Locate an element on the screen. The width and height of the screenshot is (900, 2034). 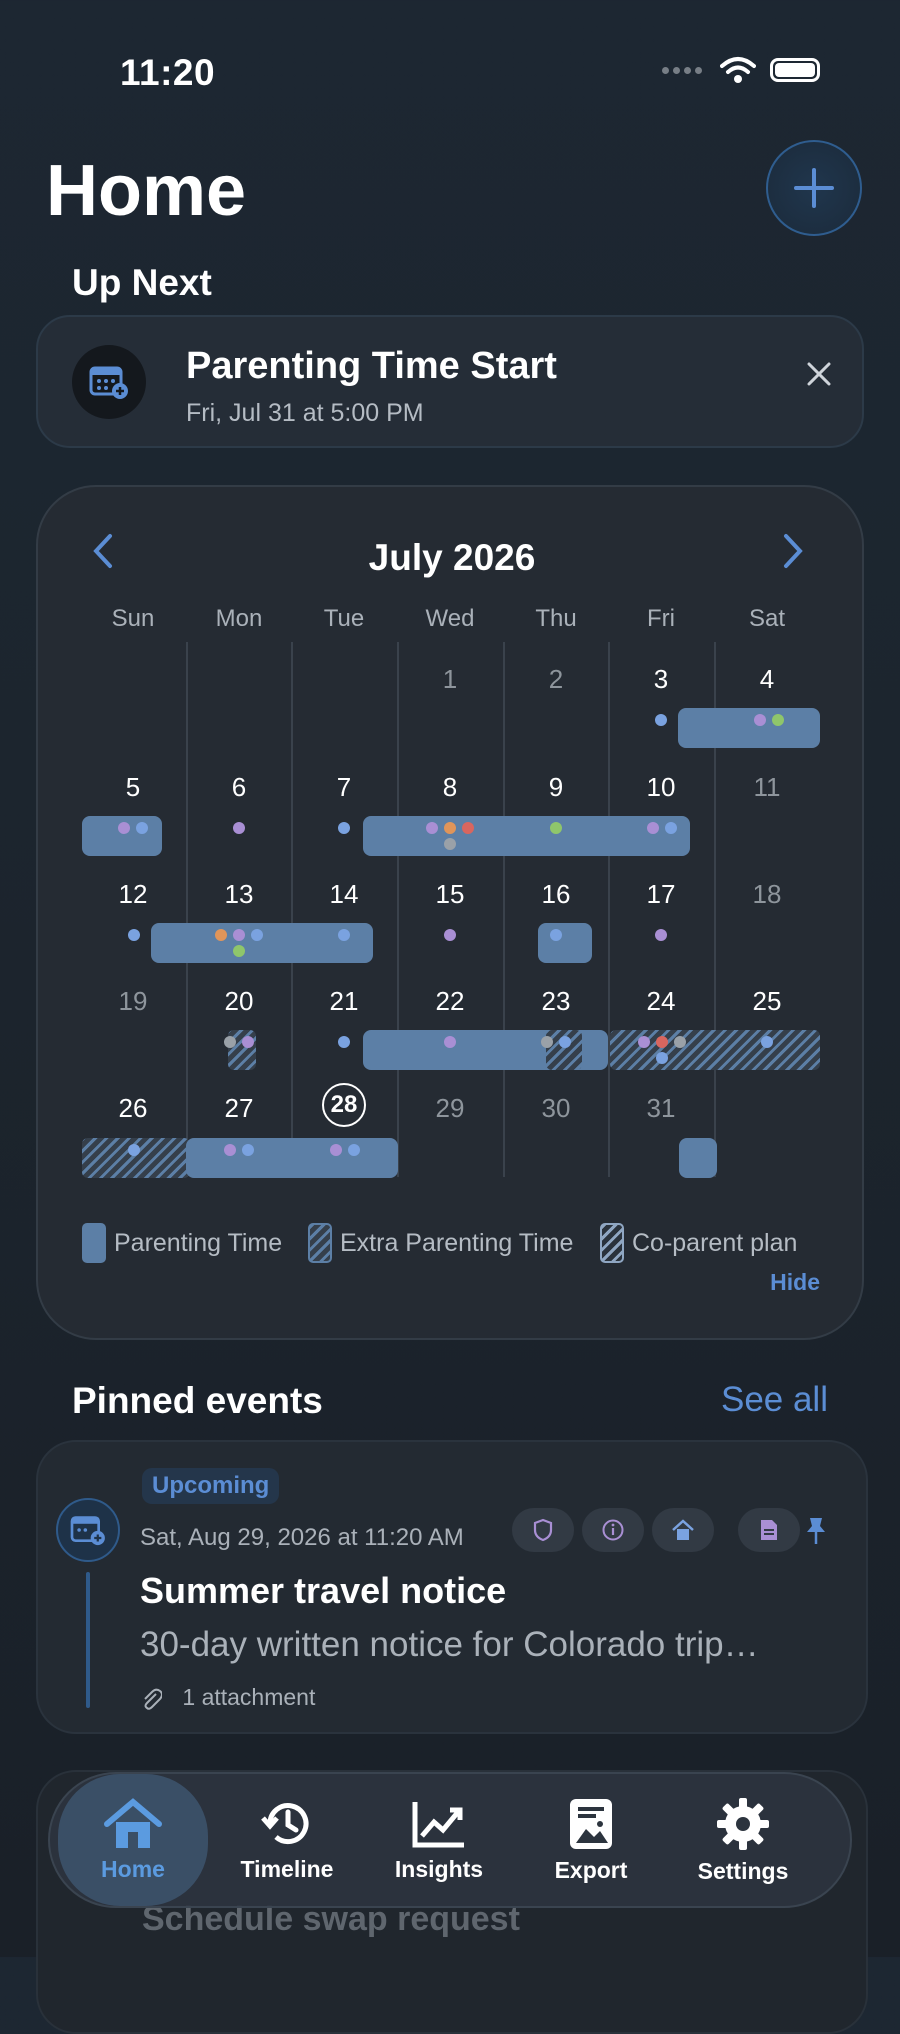
weekday-label: Sun is located at coordinates (133, 618).